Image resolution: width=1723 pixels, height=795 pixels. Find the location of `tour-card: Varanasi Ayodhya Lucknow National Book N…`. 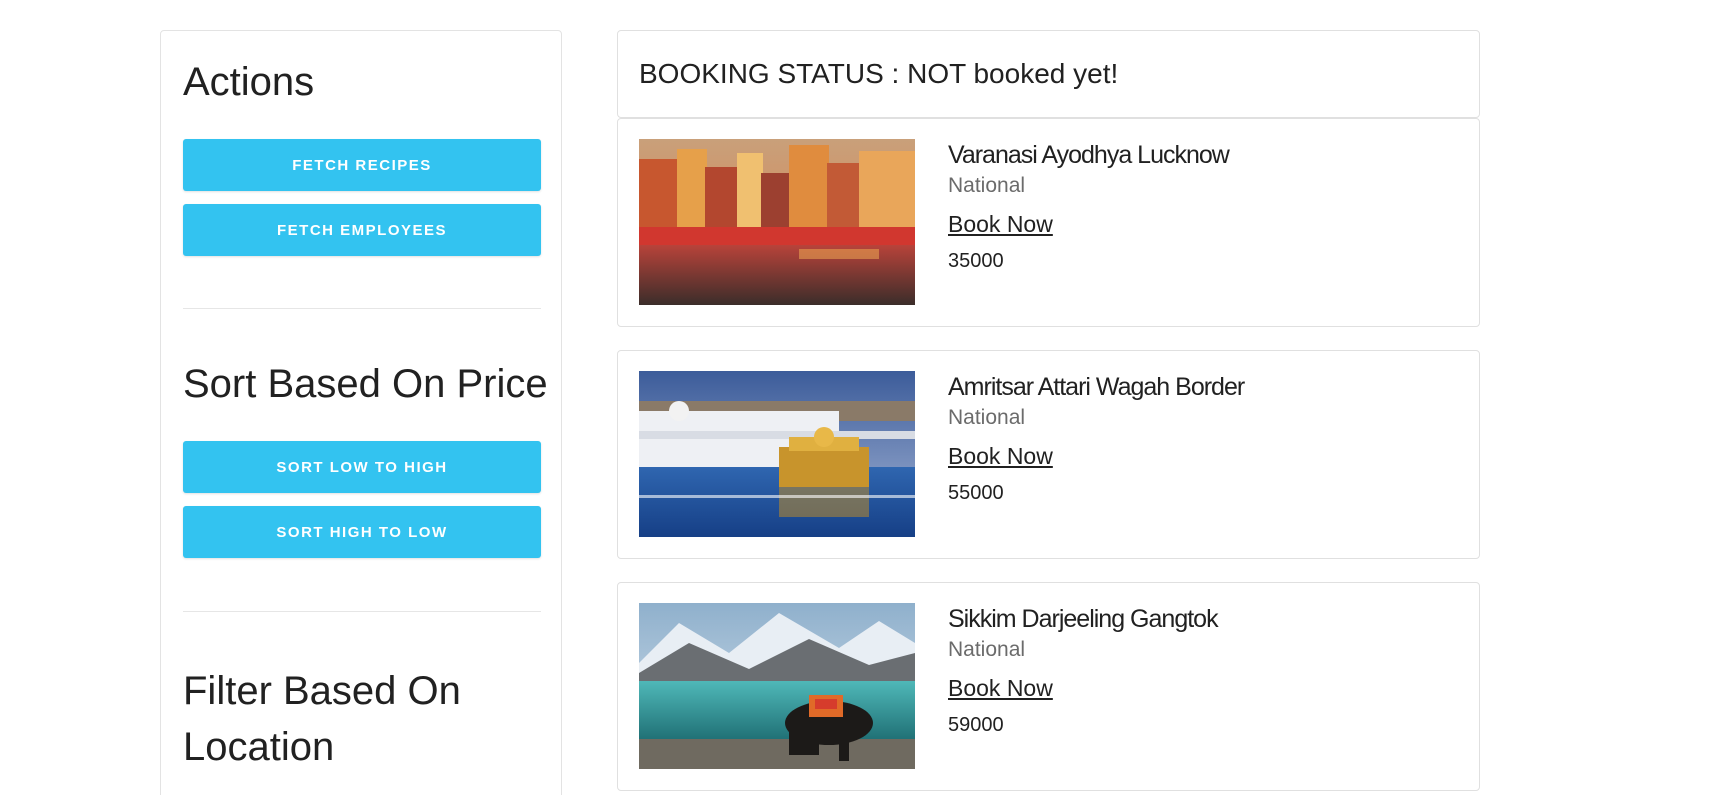

tour-card: Varanasi Ayodhya Lucknow National Book N… is located at coordinates (1048, 222).